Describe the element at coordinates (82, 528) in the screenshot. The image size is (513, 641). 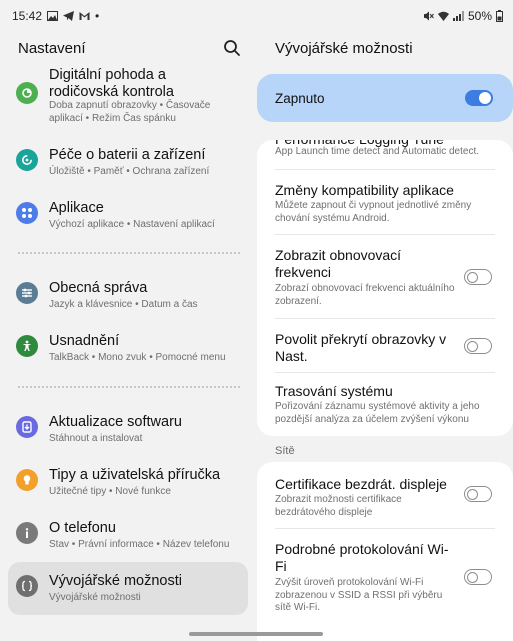
I see `settings-item-title: O telefonu` at that location.